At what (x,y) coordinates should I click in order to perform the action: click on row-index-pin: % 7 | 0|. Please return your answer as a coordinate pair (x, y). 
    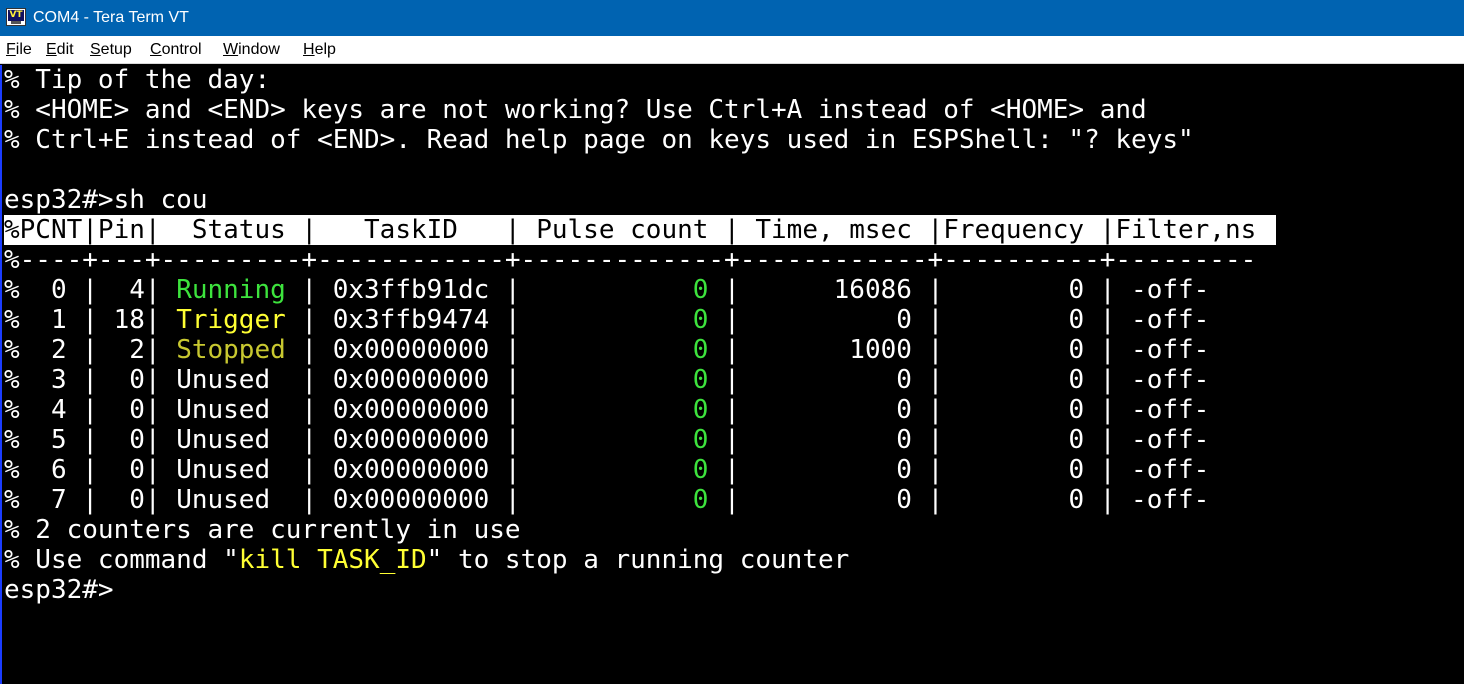
    Looking at the image, I should click on (90, 500).